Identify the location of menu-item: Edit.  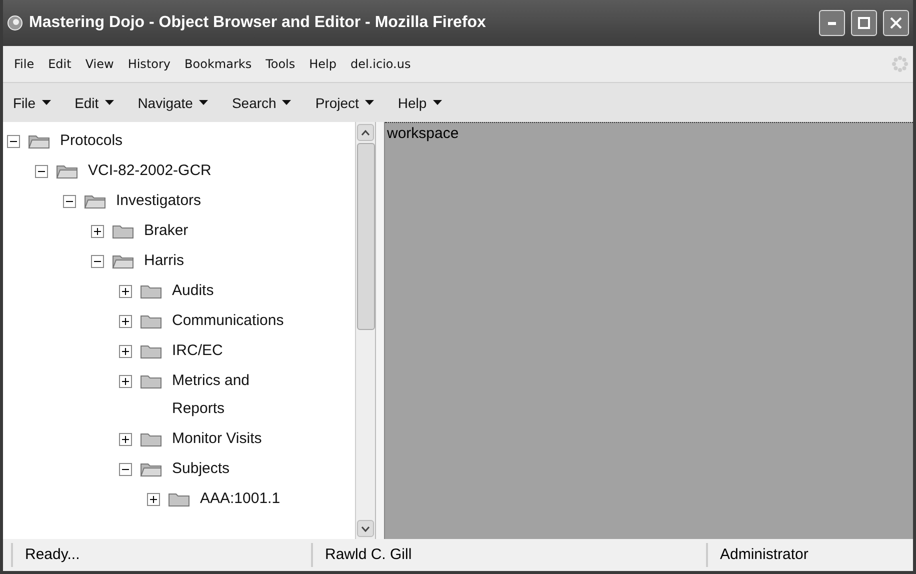
(59, 64).